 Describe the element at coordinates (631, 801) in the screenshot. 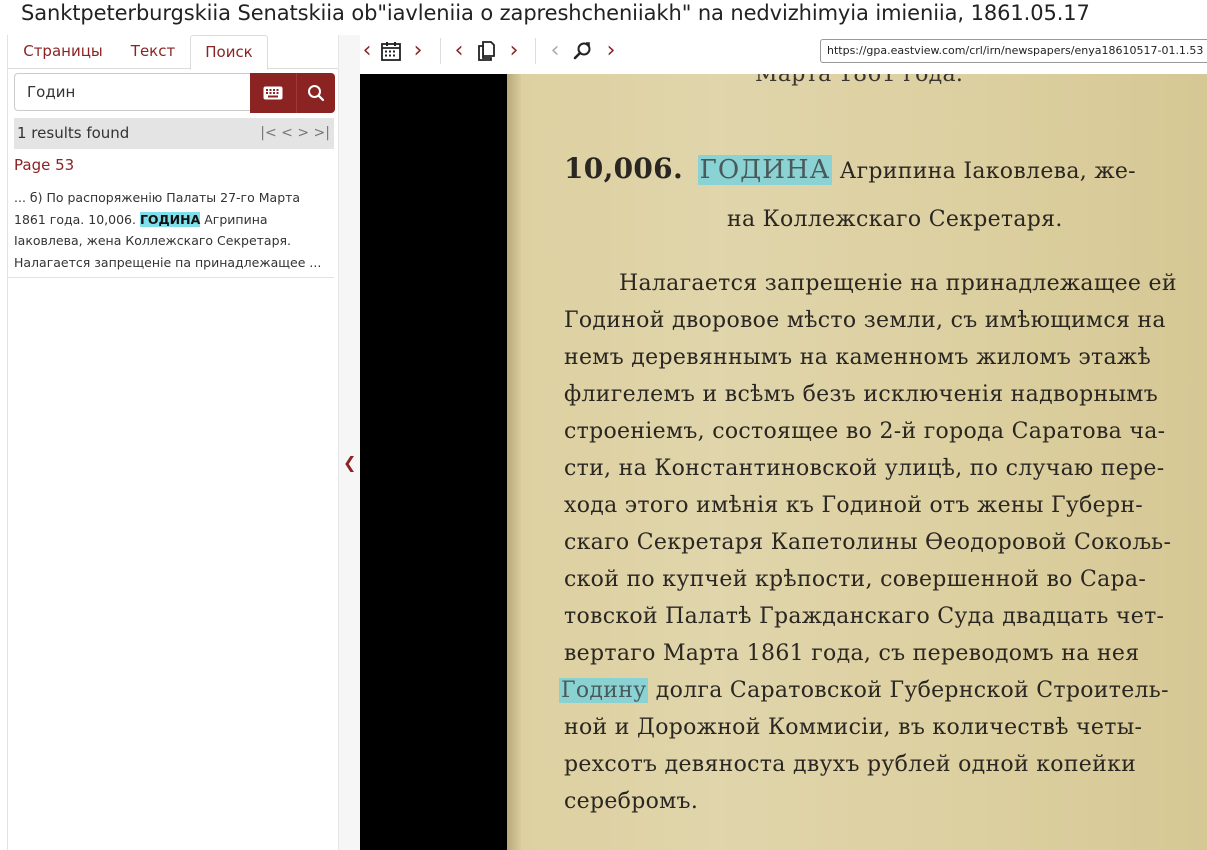

I see `body-line: серебромъ.` at that location.